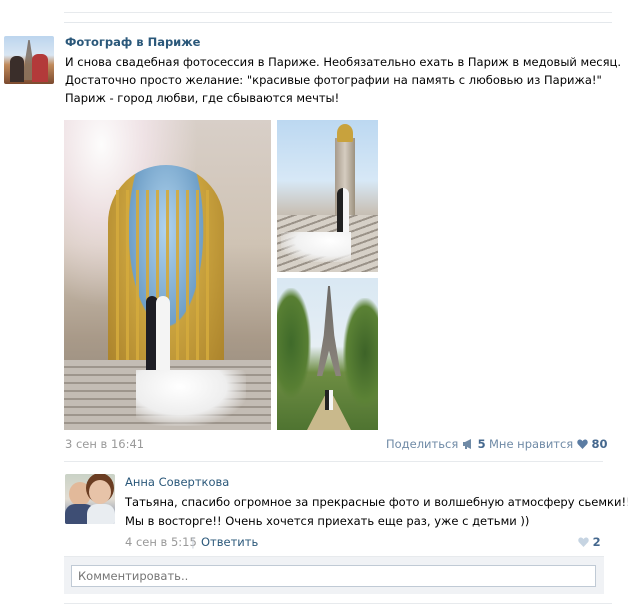  What do you see at coordinates (422, 444) in the screenshot?
I see `share-label: Поделиться` at bounding box center [422, 444].